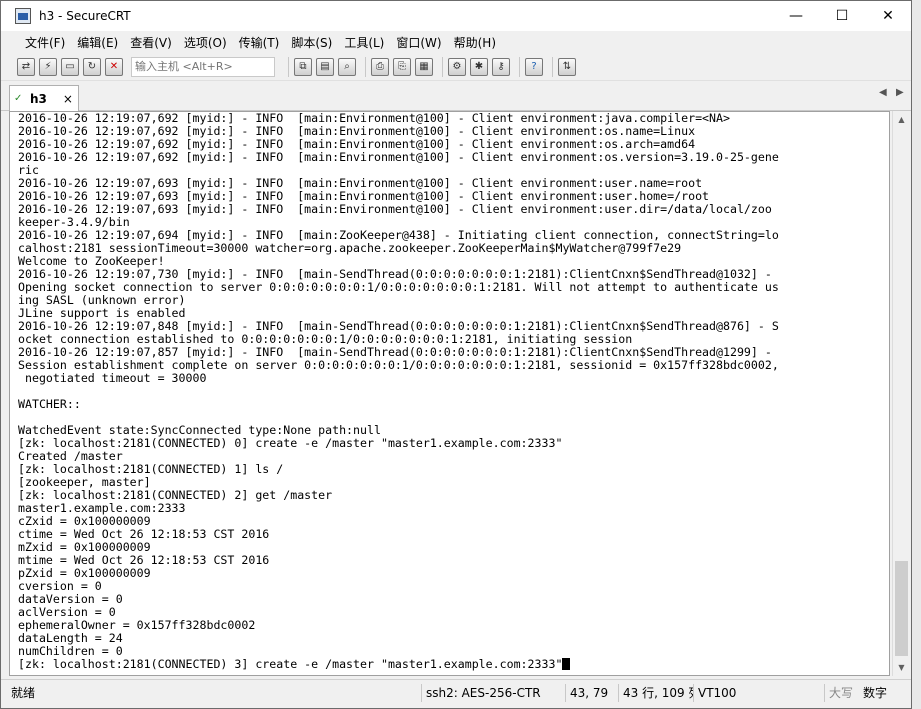  Describe the element at coordinates (901, 119) in the screenshot. I see `scroll-up-arrow-icon: ▲` at that location.